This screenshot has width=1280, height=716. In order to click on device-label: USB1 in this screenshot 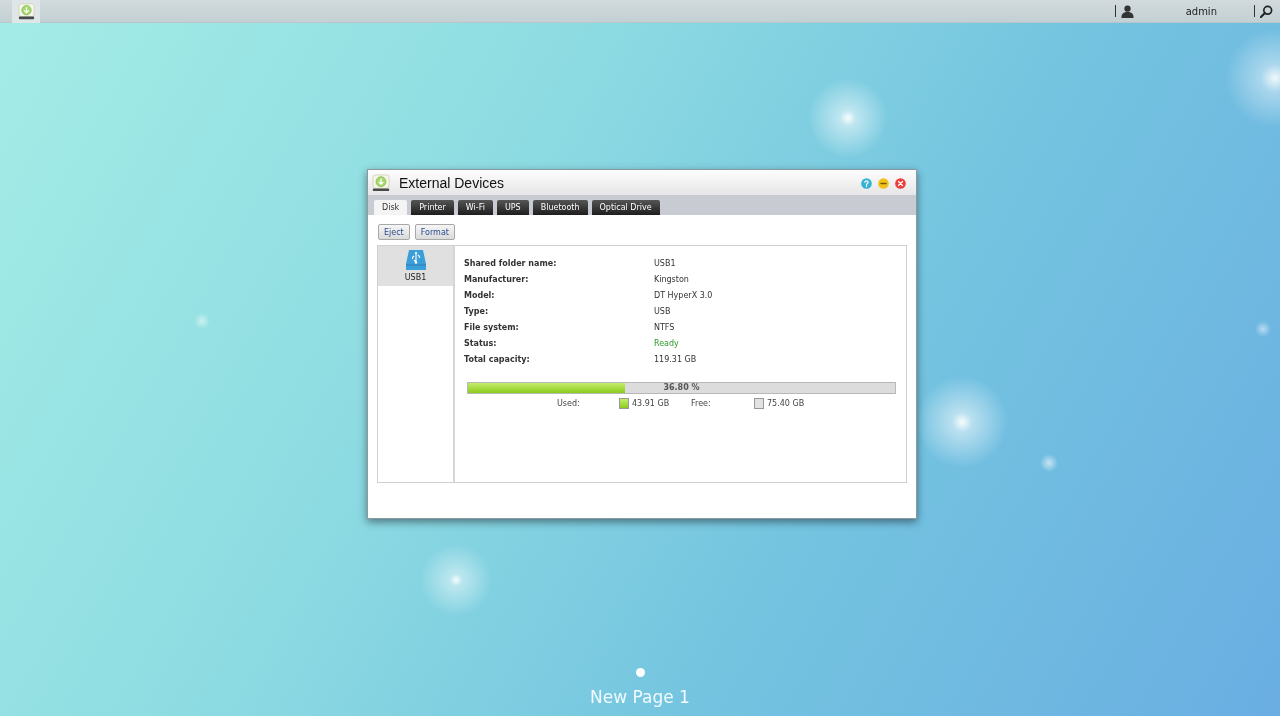, I will do `click(415, 277)`.